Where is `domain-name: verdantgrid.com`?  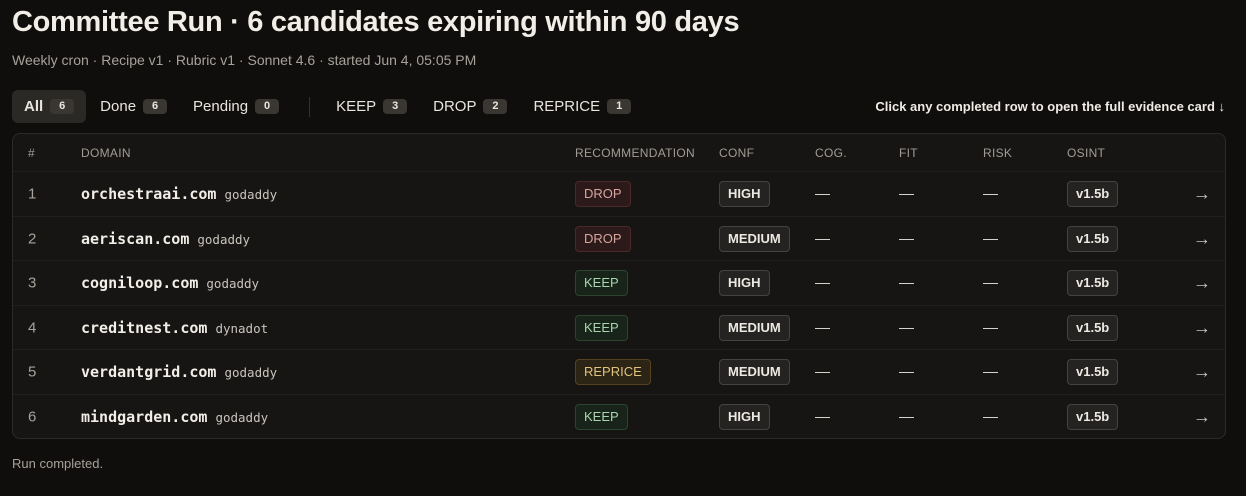 domain-name: verdantgrid.com is located at coordinates (149, 372).